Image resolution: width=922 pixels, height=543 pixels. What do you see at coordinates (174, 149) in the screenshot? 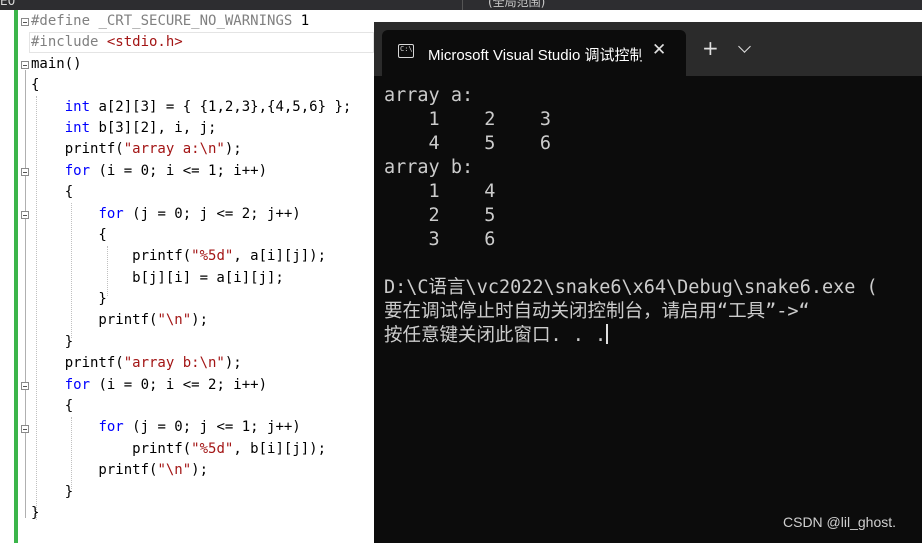
I see `code-token: "array a:\n"` at bounding box center [174, 149].